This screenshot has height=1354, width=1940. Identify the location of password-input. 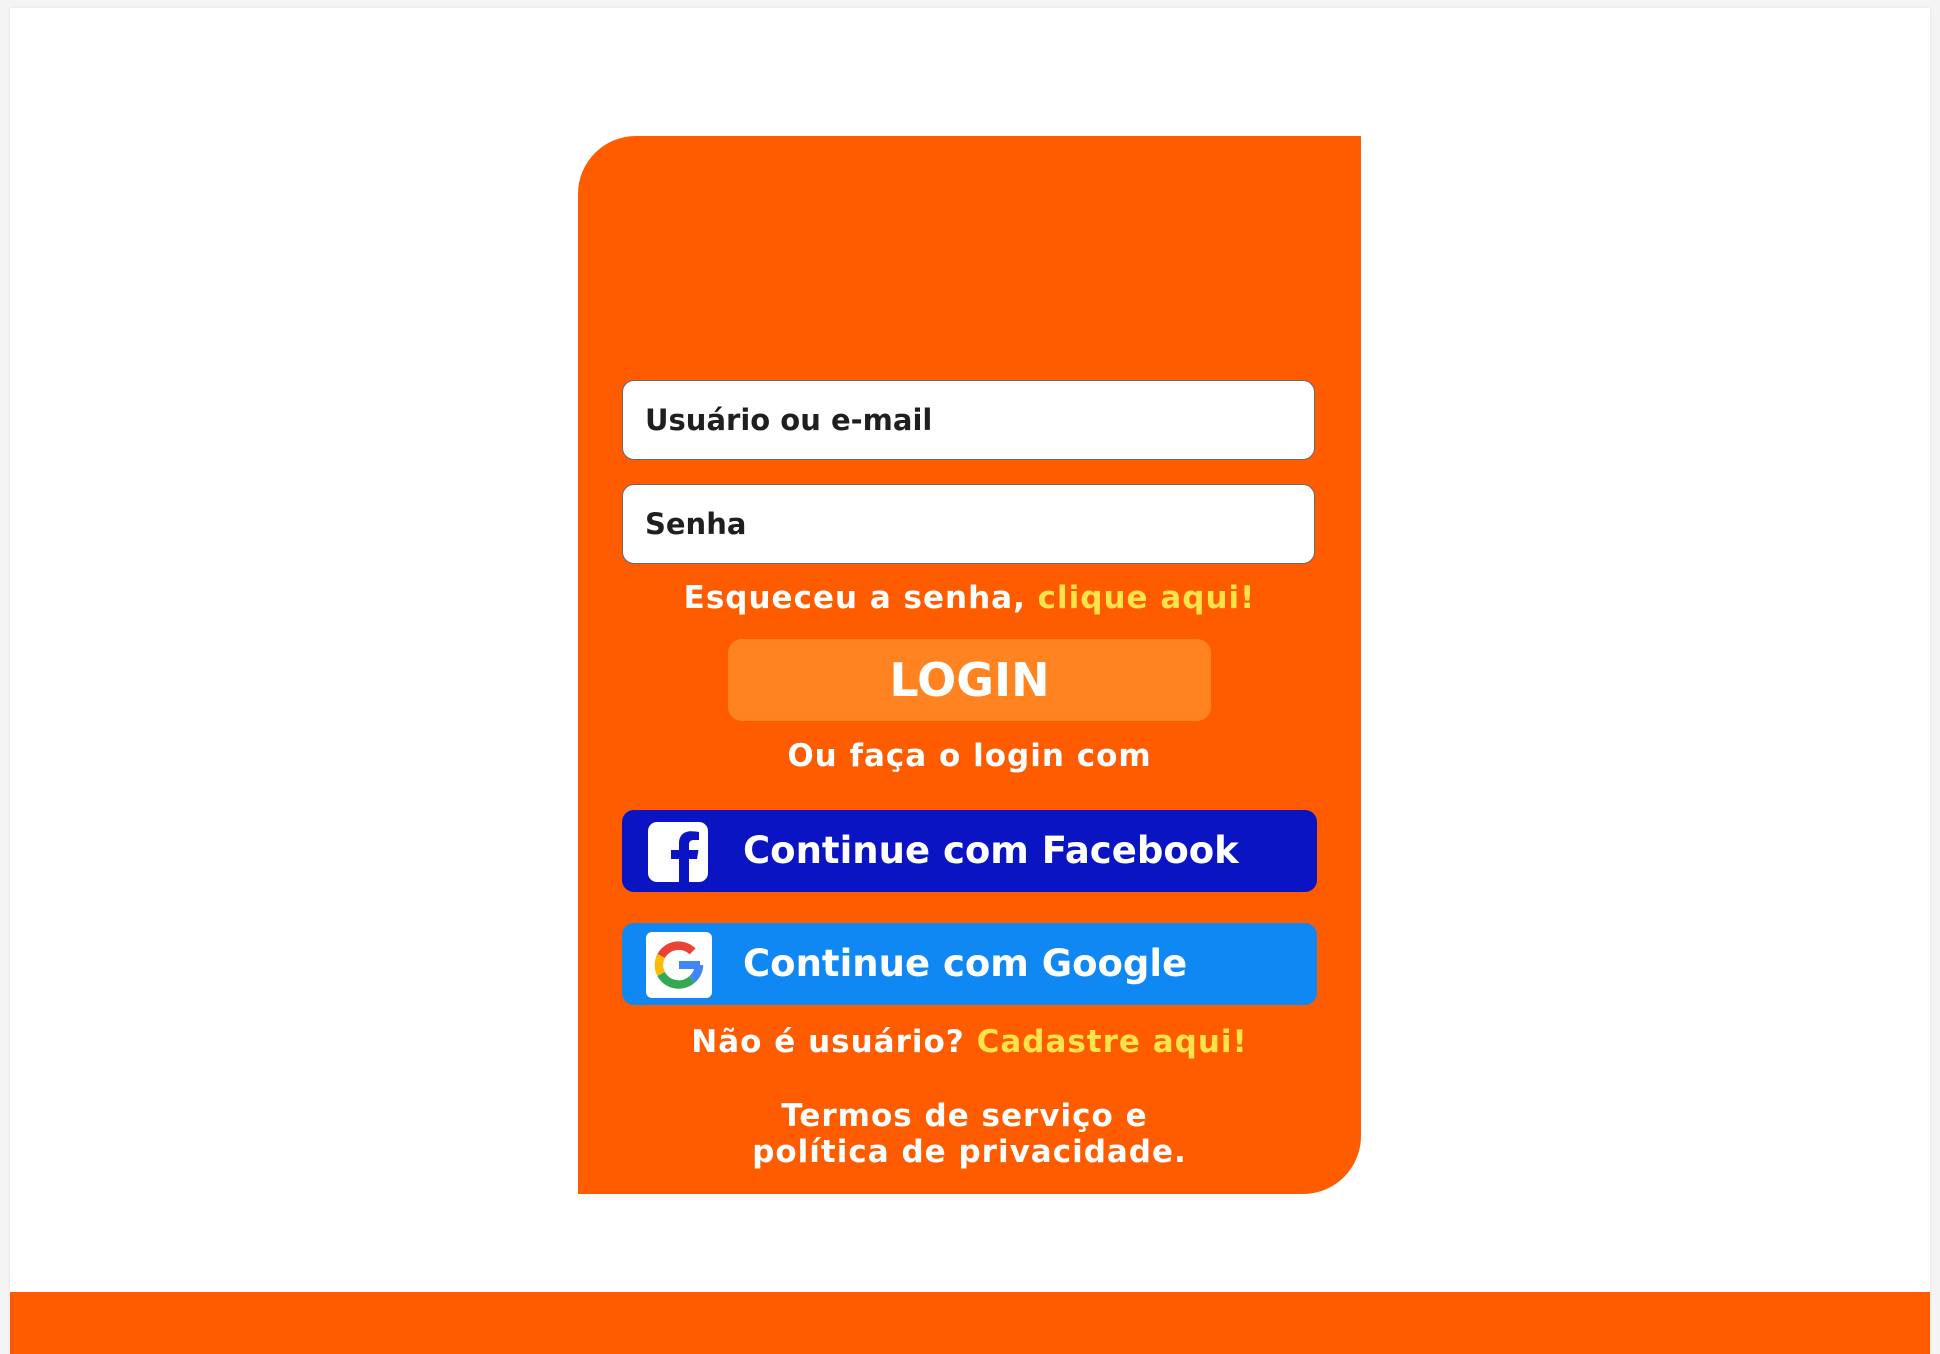
(968, 524).